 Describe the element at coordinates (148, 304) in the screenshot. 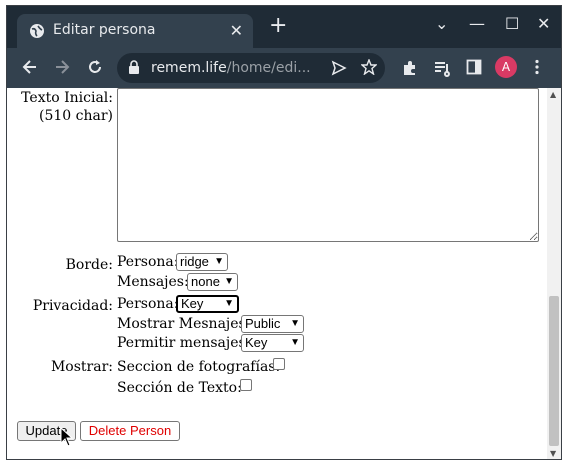

I see `priv-persona-label: Persona:` at that location.